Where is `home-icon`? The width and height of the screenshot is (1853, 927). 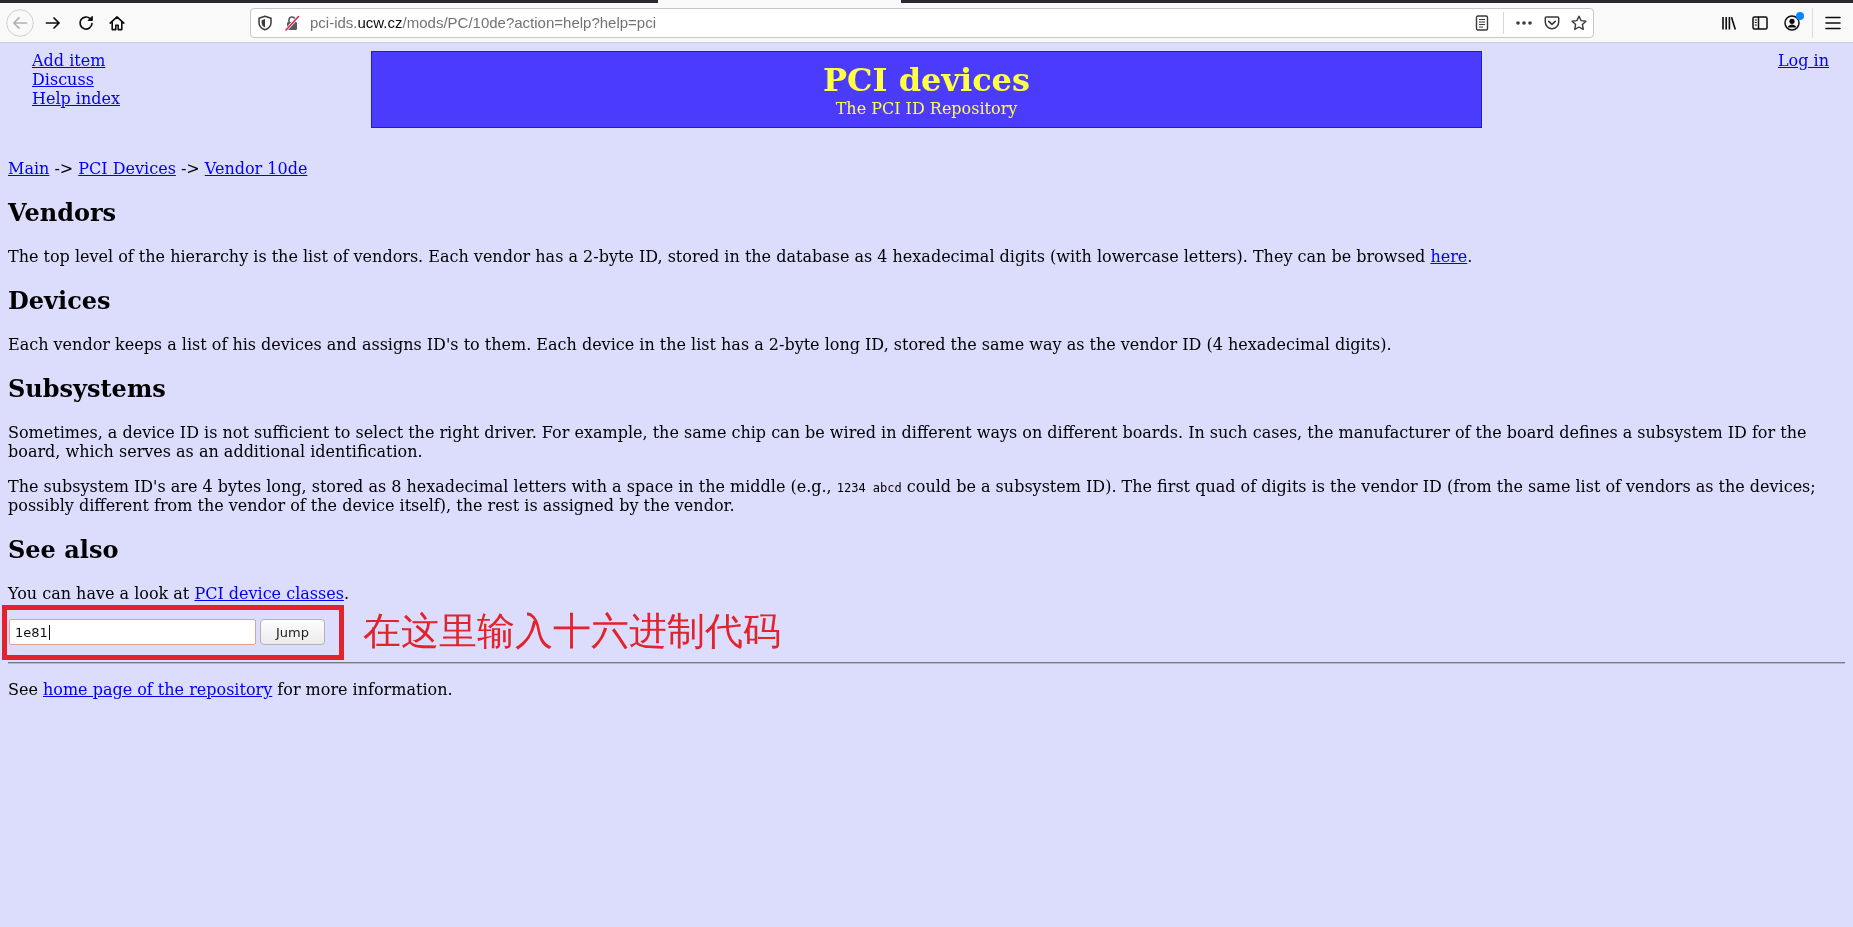
home-icon is located at coordinates (117, 22).